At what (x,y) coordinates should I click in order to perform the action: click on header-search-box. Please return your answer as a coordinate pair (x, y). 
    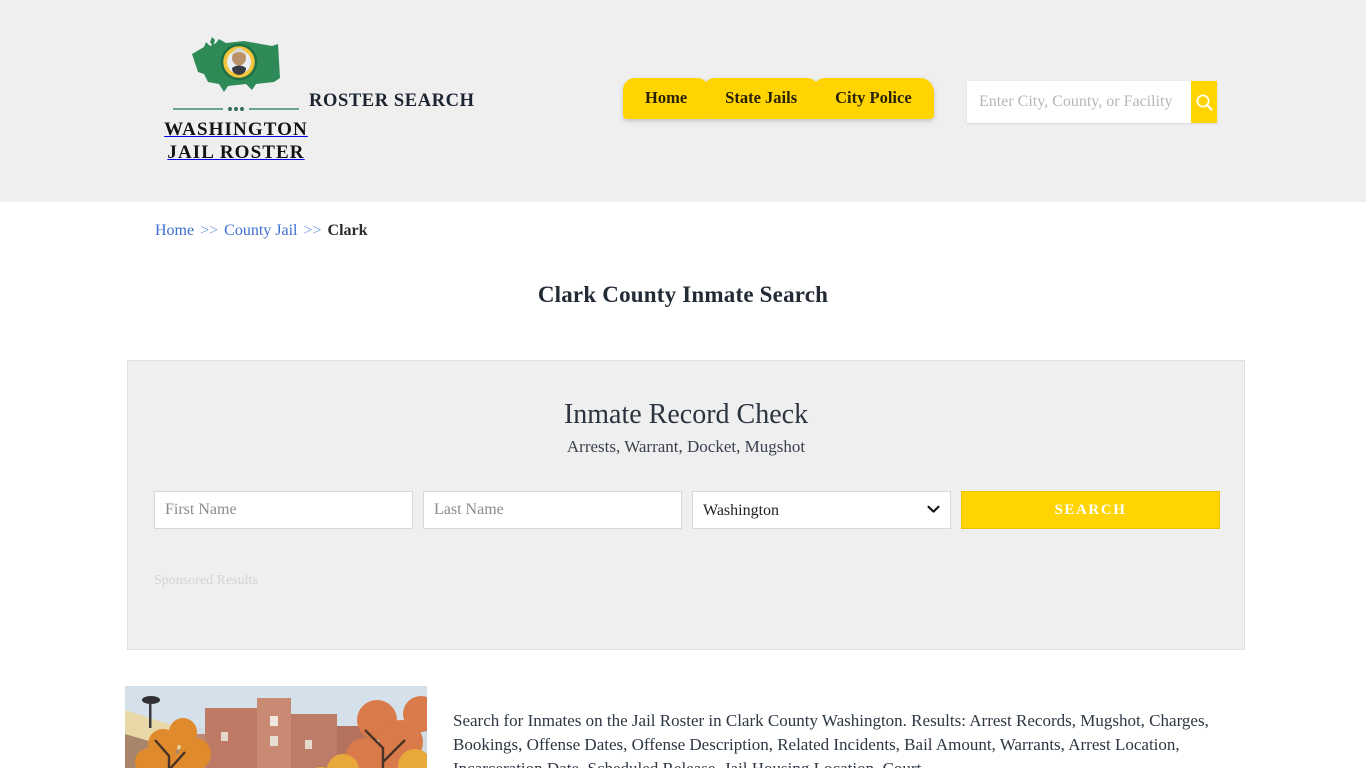
    Looking at the image, I should click on (1092, 102).